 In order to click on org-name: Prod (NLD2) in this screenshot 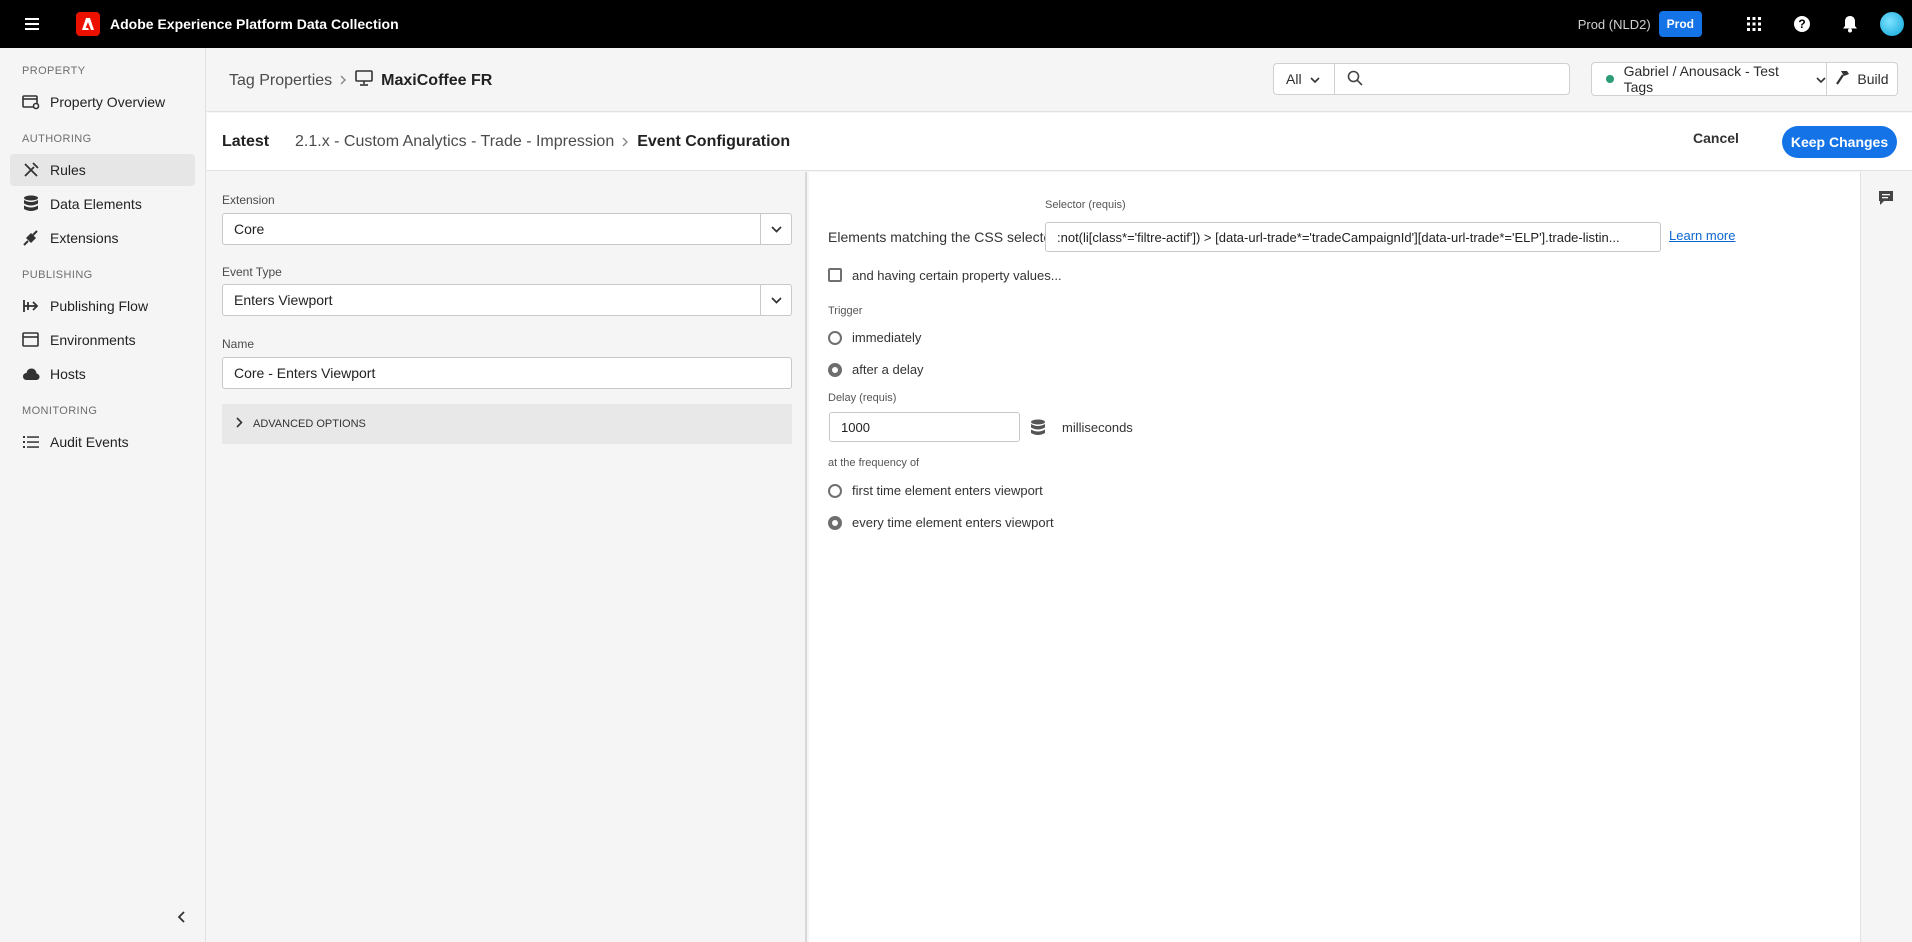, I will do `click(1614, 24)`.